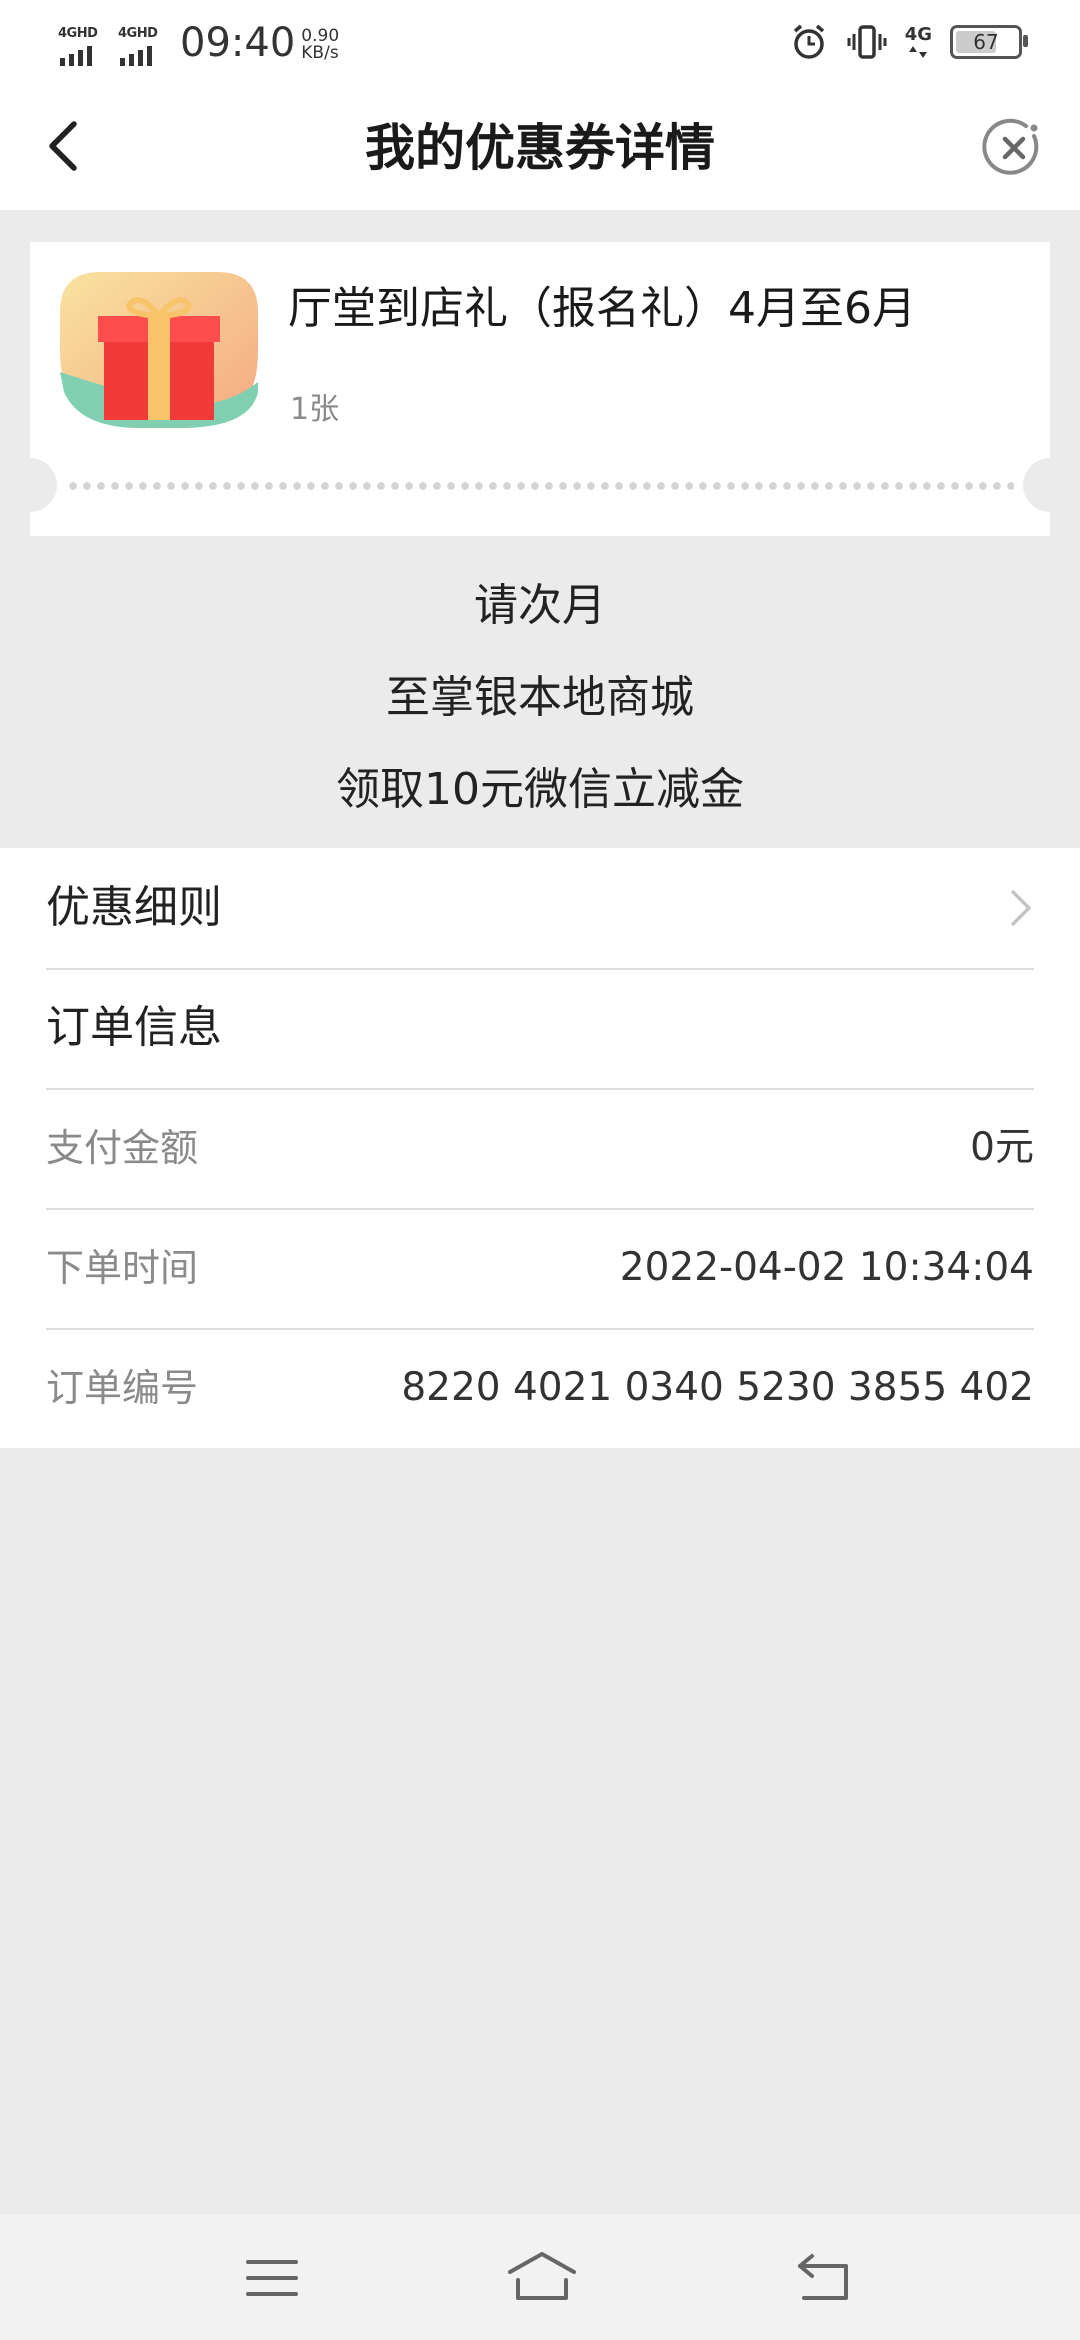 The height and width of the screenshot is (2340, 1080). Describe the element at coordinates (602, 308) in the screenshot. I see `coupon-title: 厅堂到店礼（报名礼）4月至6月` at that location.